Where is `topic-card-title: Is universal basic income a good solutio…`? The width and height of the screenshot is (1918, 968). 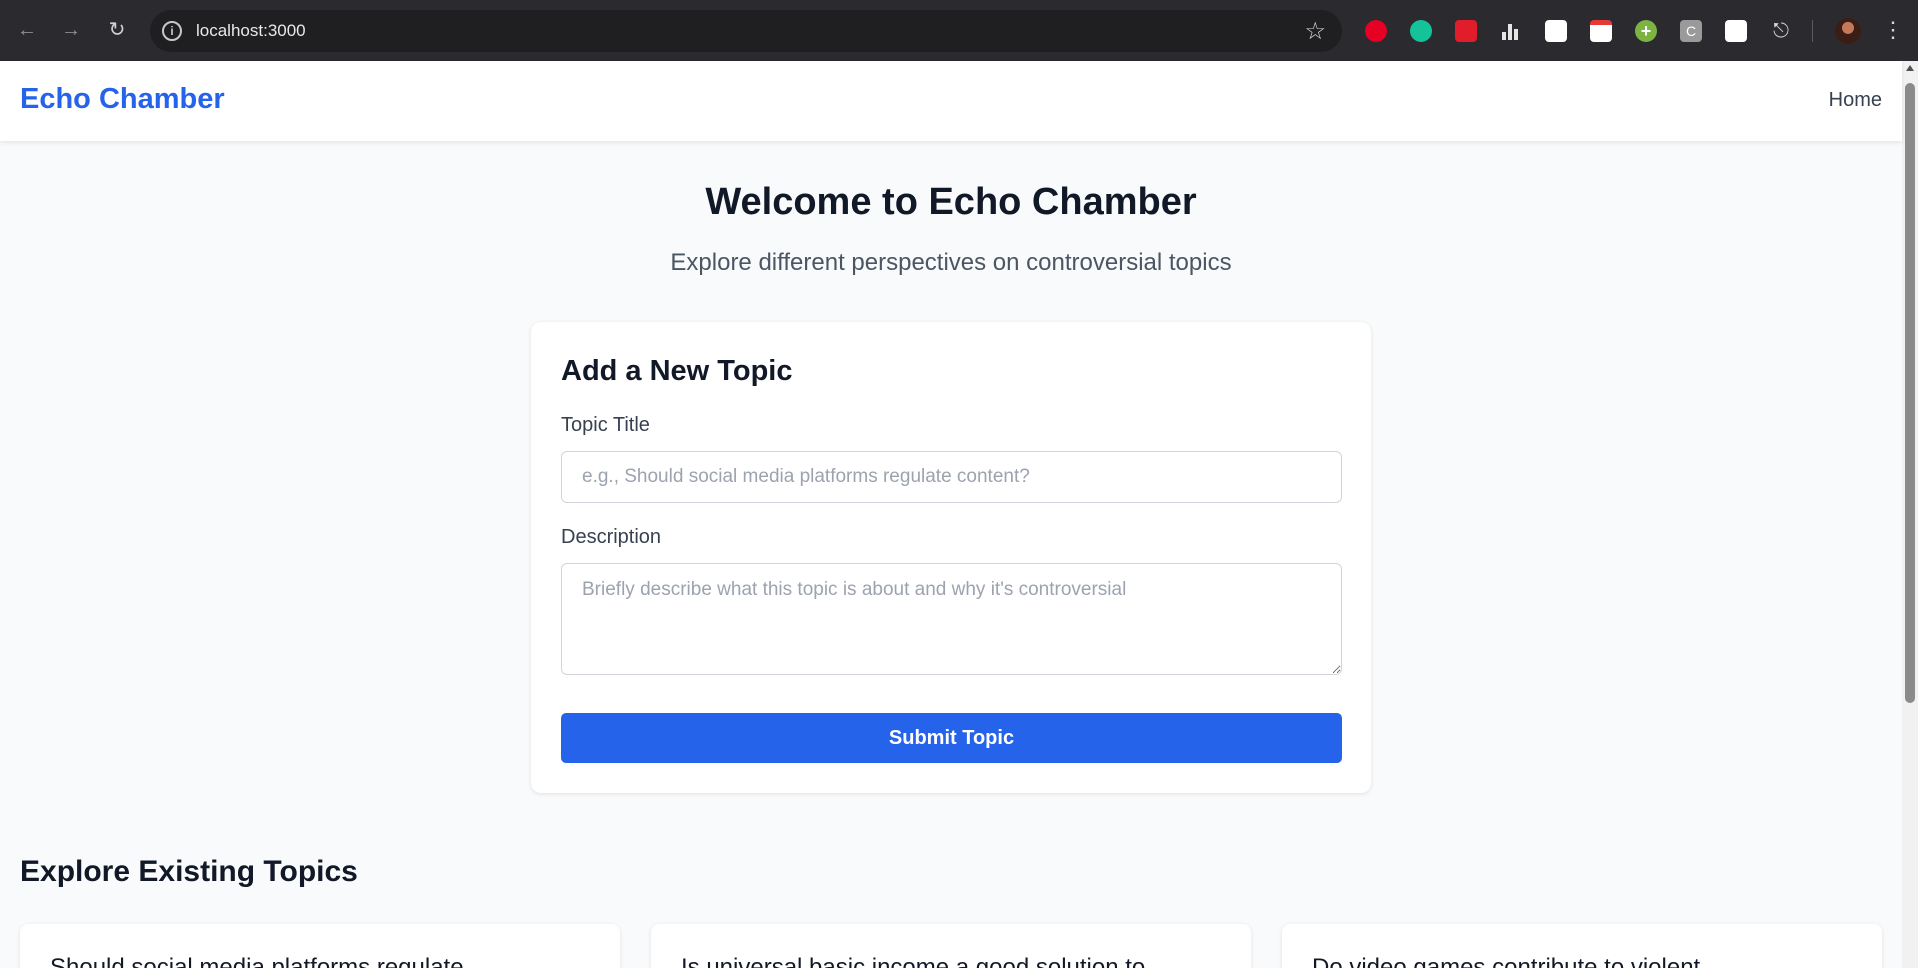
topic-card-title: Is universal basic income a good solutio… is located at coordinates (913, 961).